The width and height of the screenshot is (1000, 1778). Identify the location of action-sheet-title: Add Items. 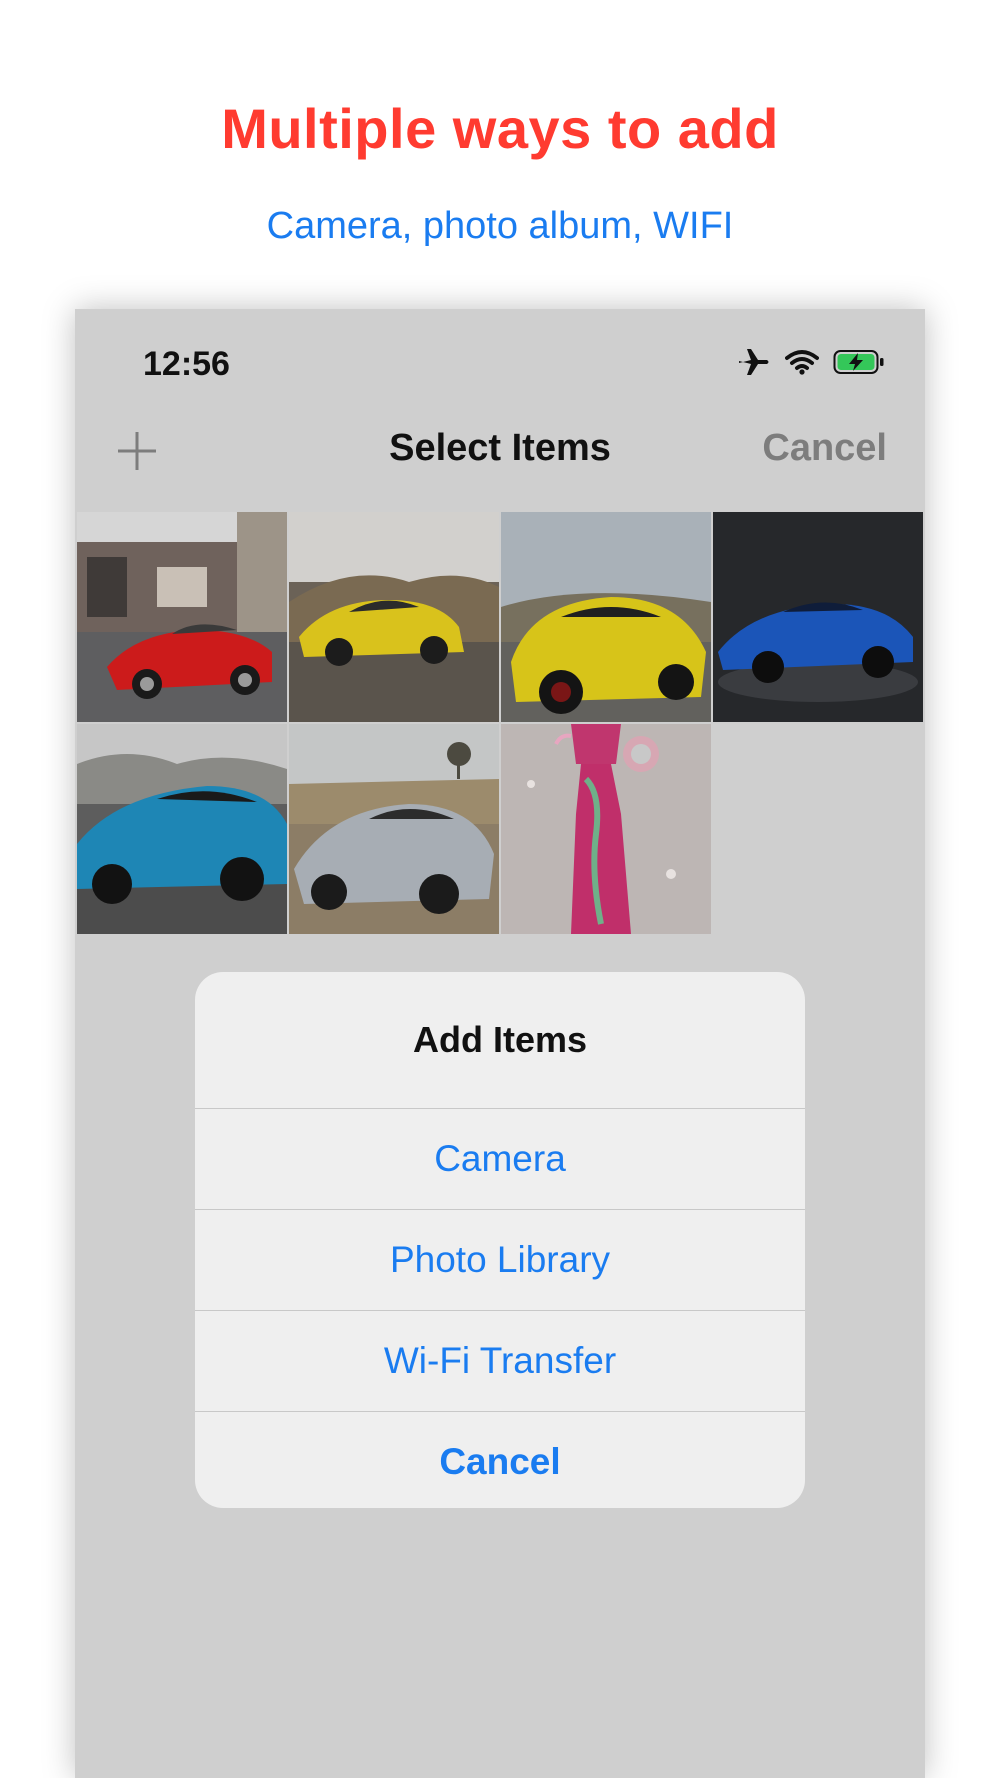
(500, 1040).